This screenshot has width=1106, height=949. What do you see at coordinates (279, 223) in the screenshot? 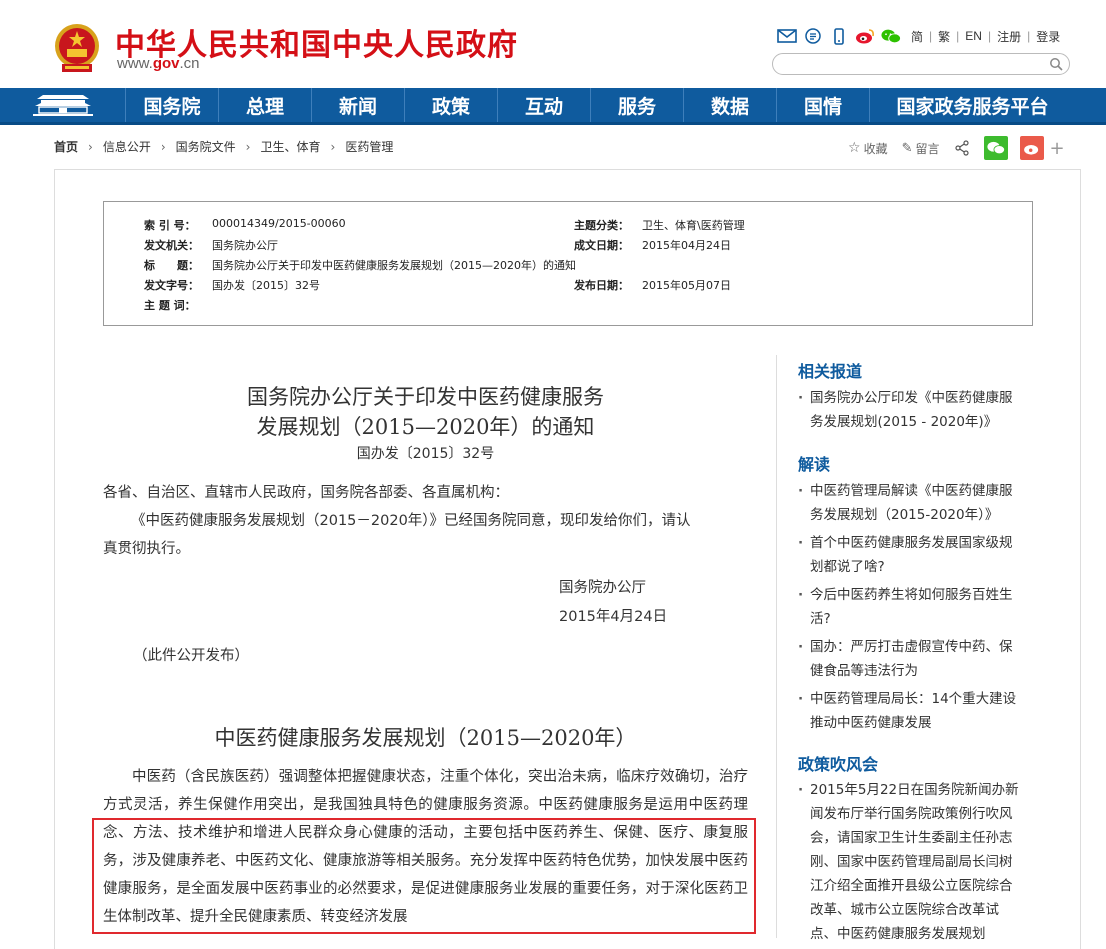
I see `meta-index-value: 000014349/2015-00060` at bounding box center [279, 223].